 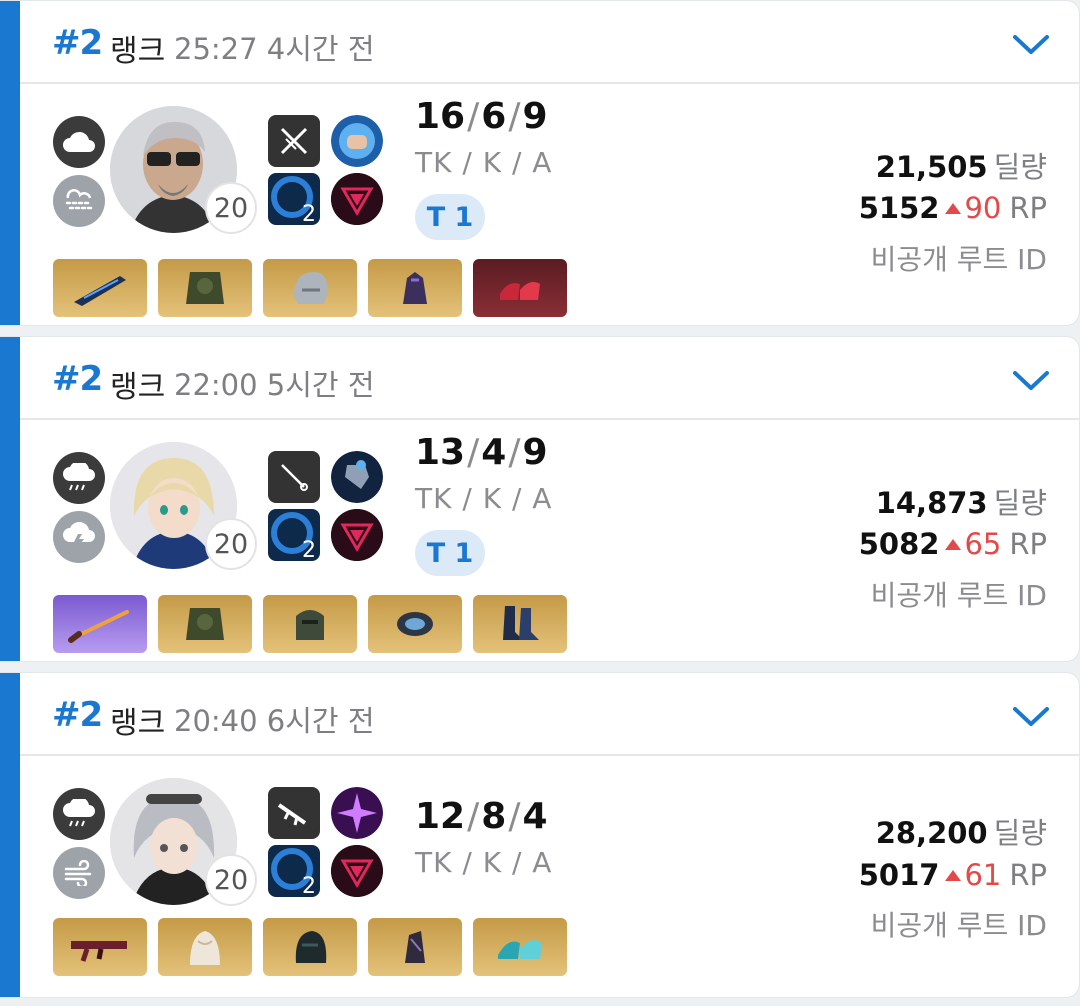 What do you see at coordinates (961, 503) in the screenshot?
I see `damage-dealt: 14,873 딜량` at bounding box center [961, 503].